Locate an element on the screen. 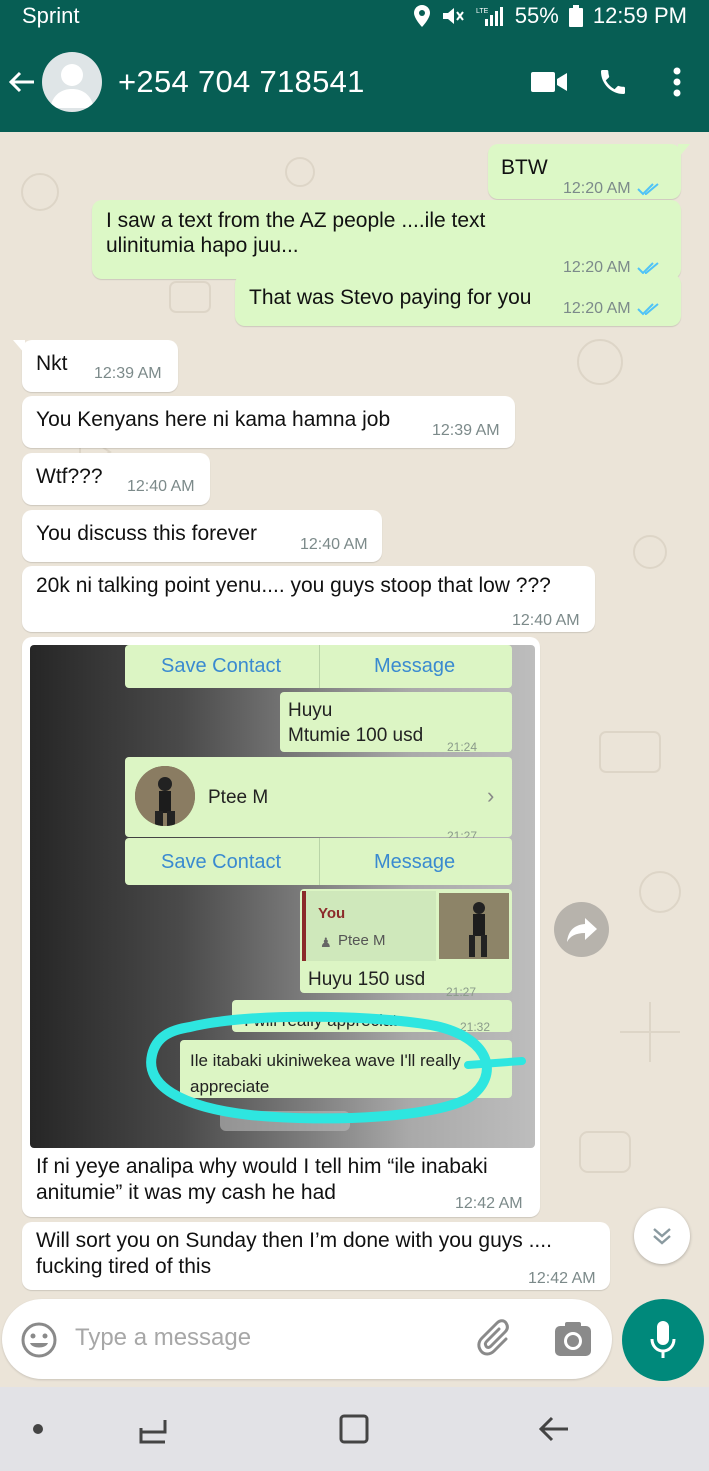 The image size is (709, 1471). message-bubble-incoming: Nkt 12:39 AM is located at coordinates (95, 366).